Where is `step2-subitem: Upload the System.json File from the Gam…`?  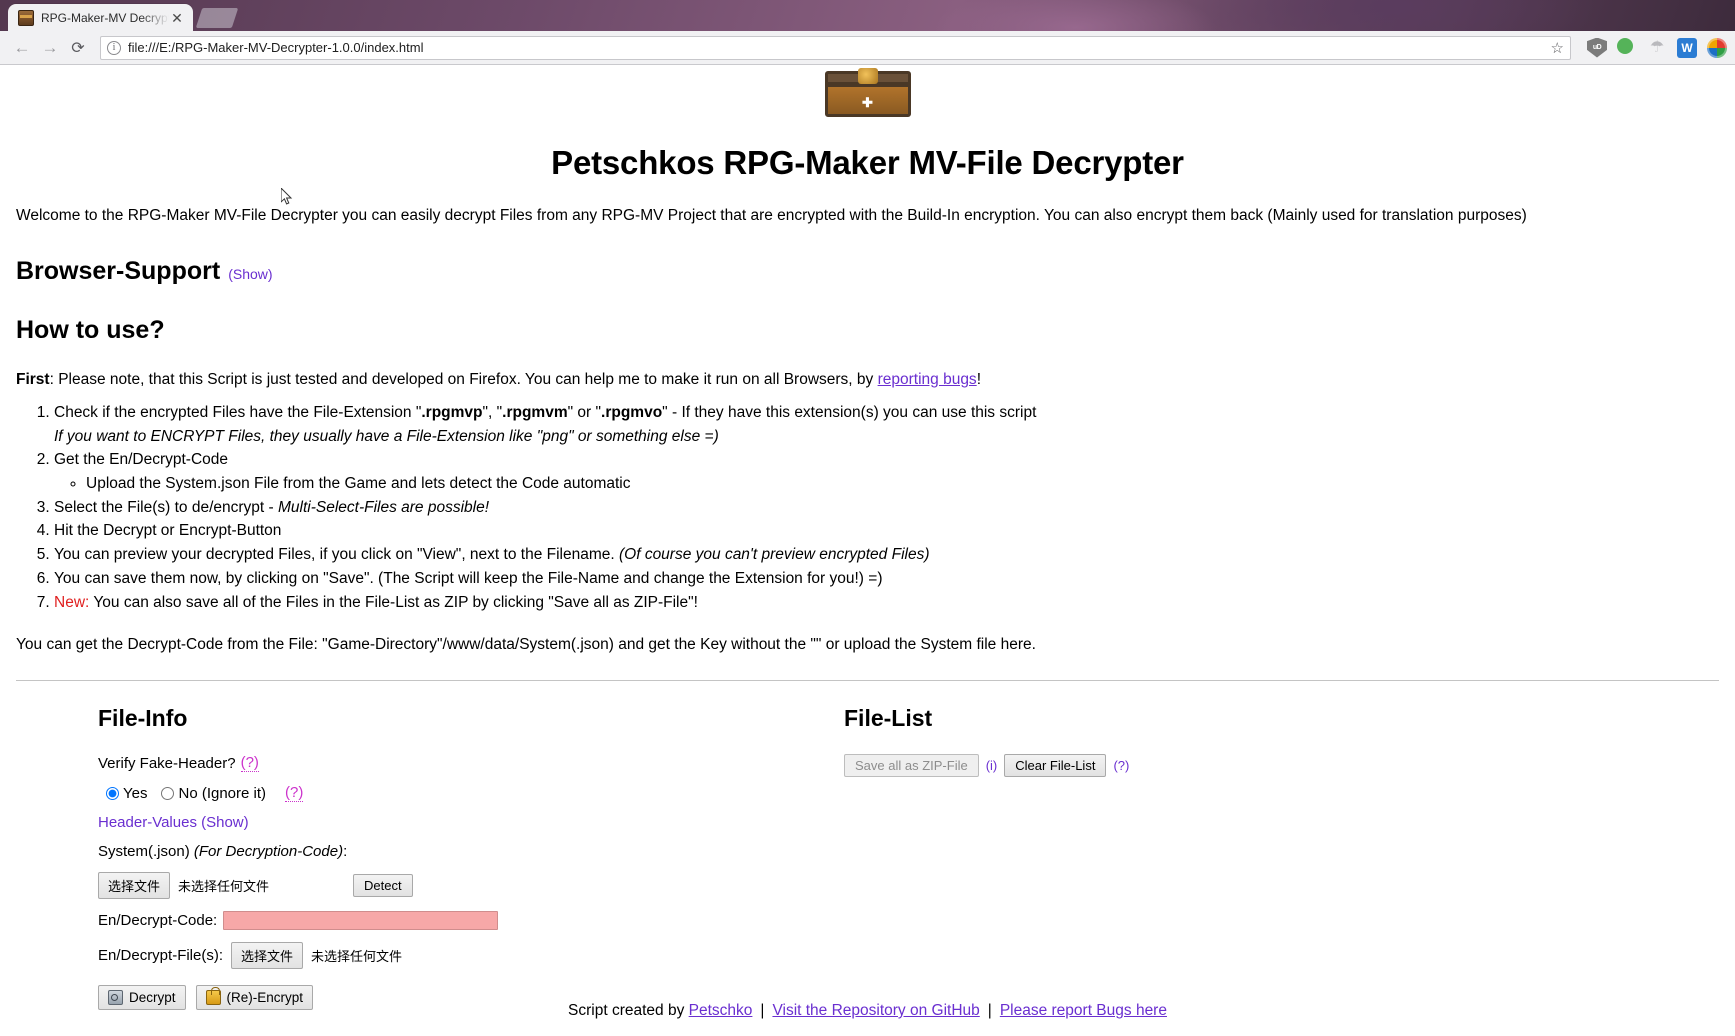
step2-subitem: Upload the System.json File from the Gam… is located at coordinates (902, 484).